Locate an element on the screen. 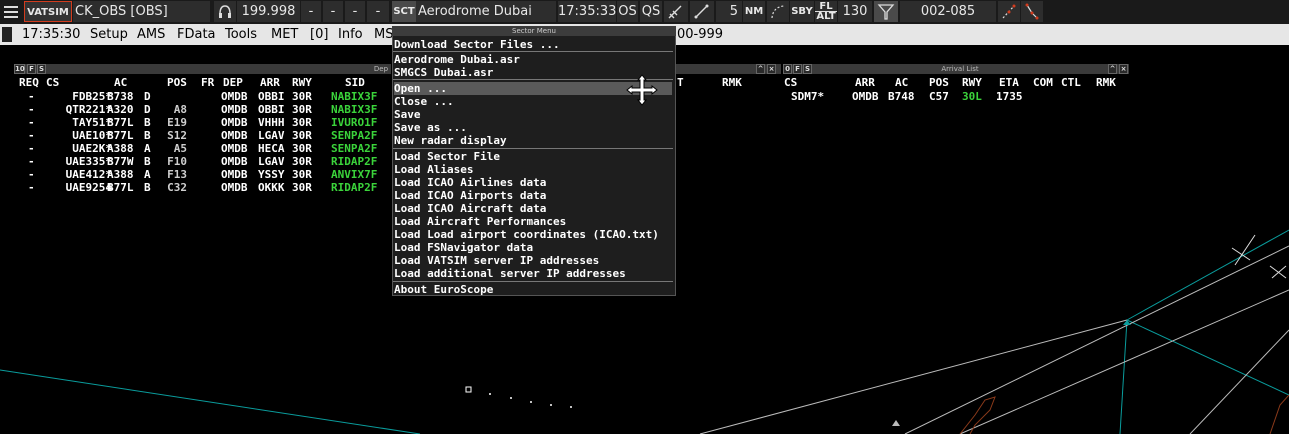  arr-col-cs: CS is located at coordinates (790, 82).